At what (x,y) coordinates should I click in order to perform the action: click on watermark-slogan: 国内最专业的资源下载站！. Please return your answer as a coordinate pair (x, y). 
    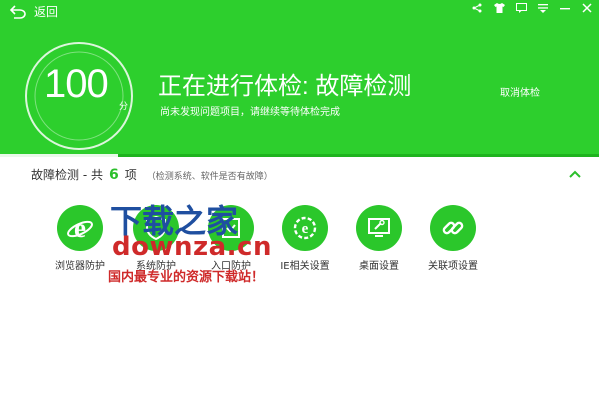
    Looking at the image, I should click on (186, 277).